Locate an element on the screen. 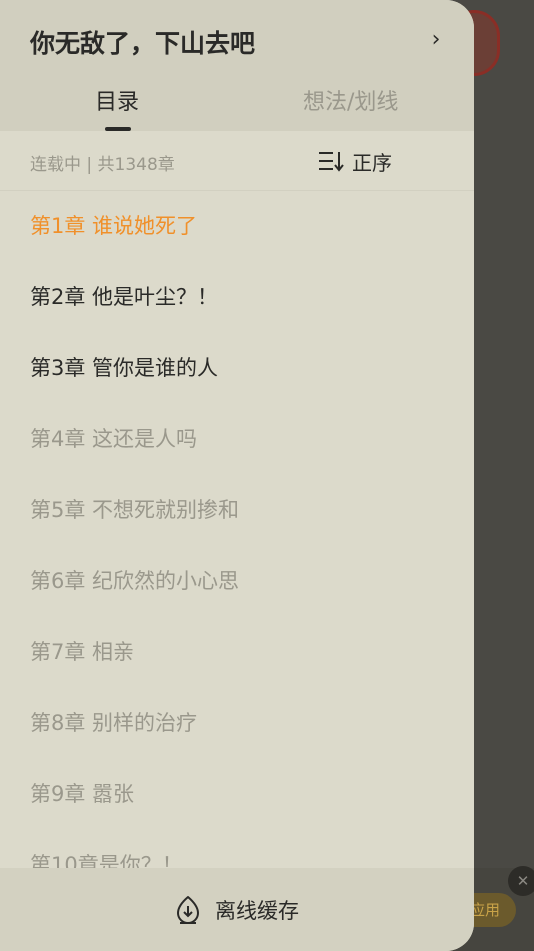 The height and width of the screenshot is (951, 534). tab-notes: 想法/划线 is located at coordinates (350, 100).